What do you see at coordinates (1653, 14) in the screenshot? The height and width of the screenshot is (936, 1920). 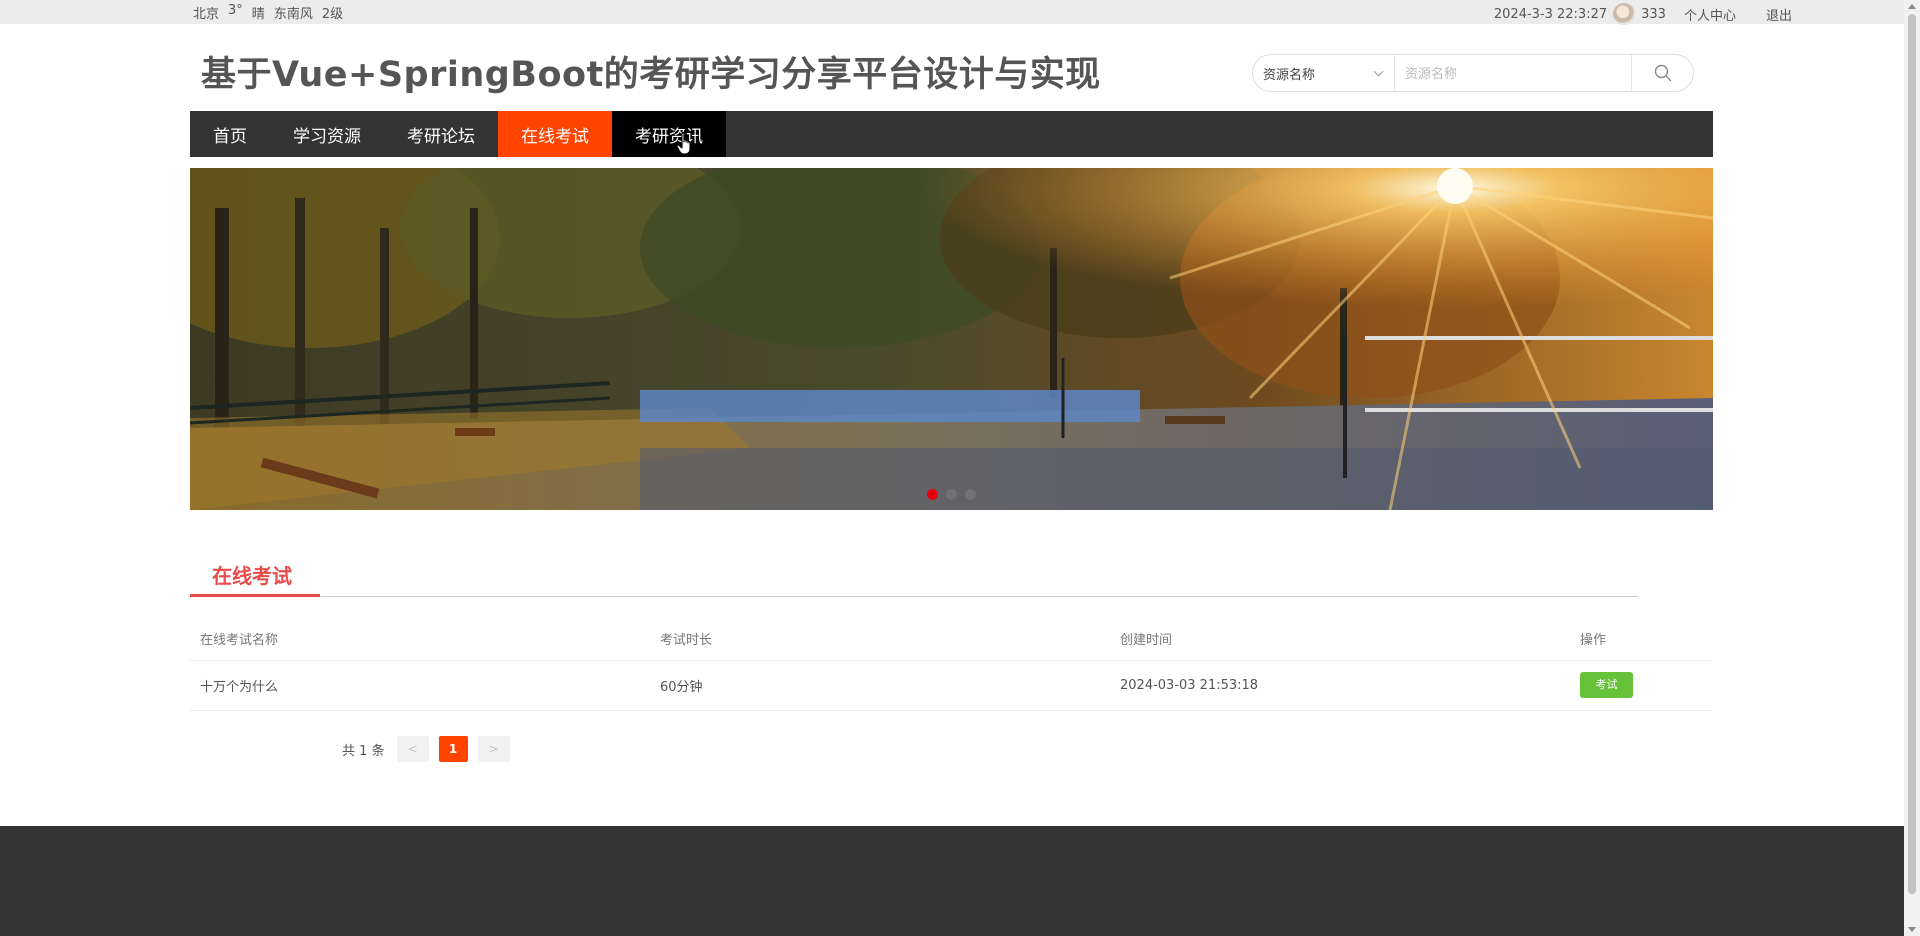 I see `username: 333` at bounding box center [1653, 14].